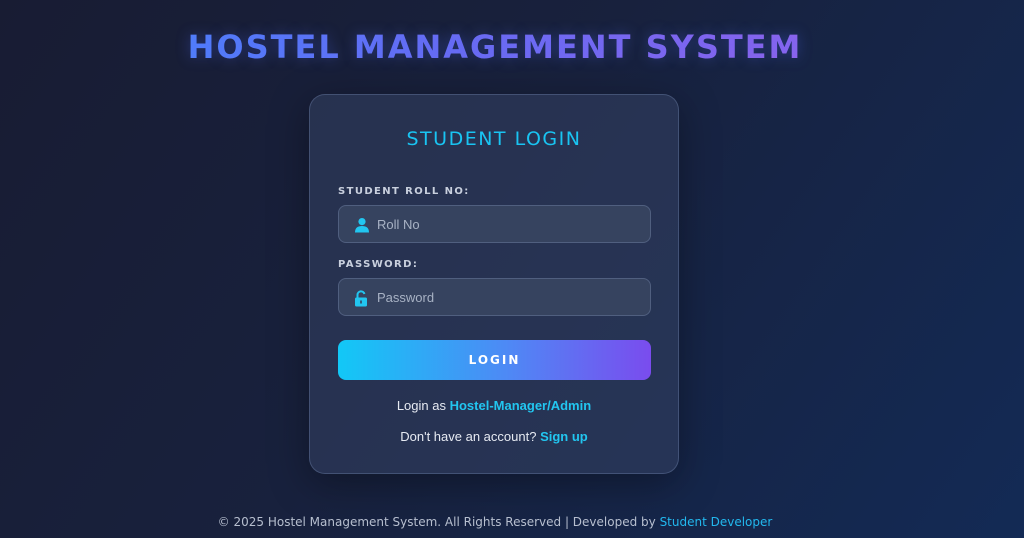 The height and width of the screenshot is (538, 1024). Describe the element at coordinates (508, 224) in the screenshot. I see `roll-no-input` at that location.